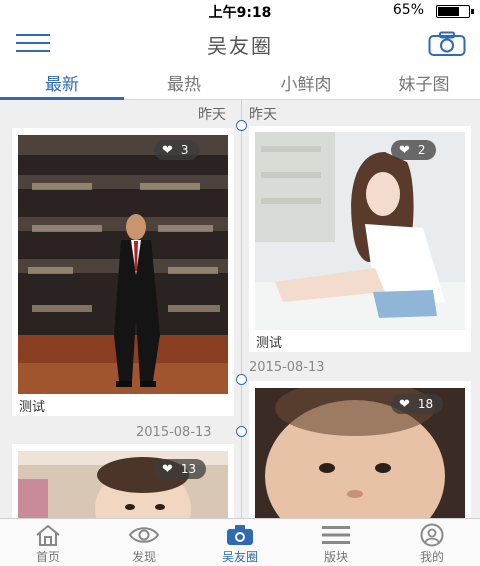 The height and width of the screenshot is (566, 480). What do you see at coordinates (263, 115) in the screenshot?
I see `right-day-label: 昨天` at bounding box center [263, 115].